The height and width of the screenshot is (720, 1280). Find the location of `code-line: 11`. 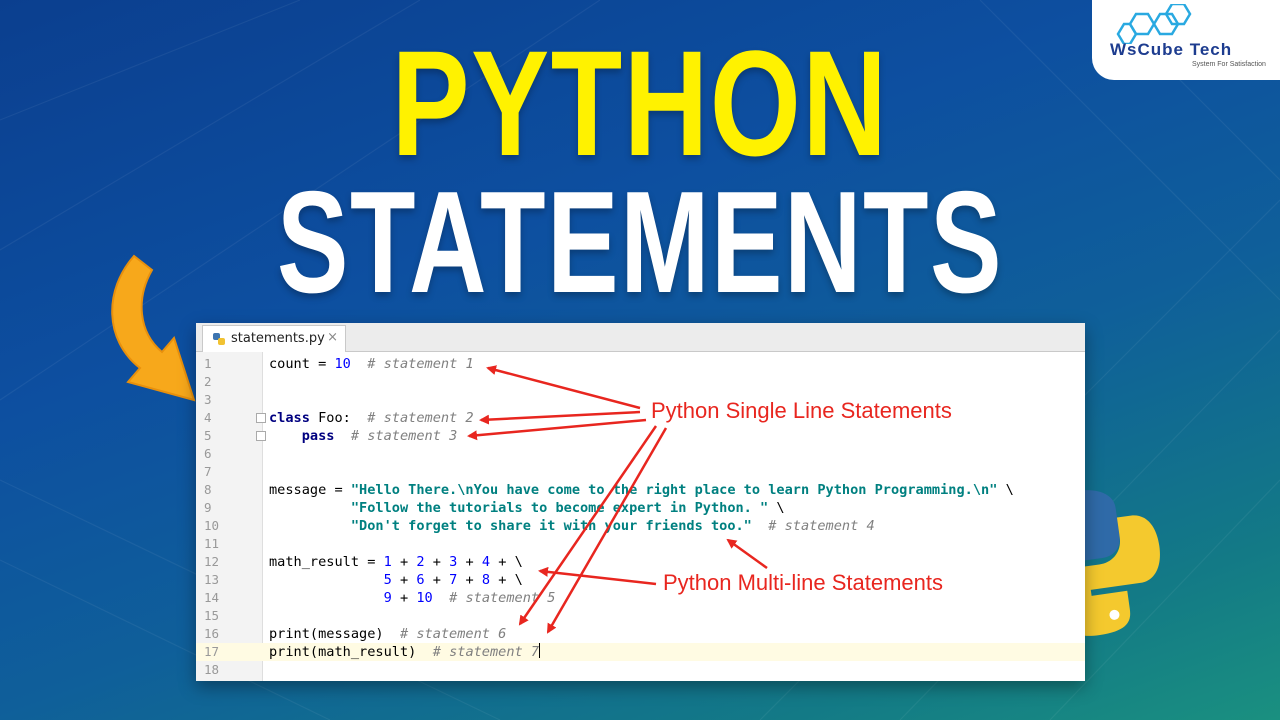

code-line: 11 is located at coordinates (640, 544).